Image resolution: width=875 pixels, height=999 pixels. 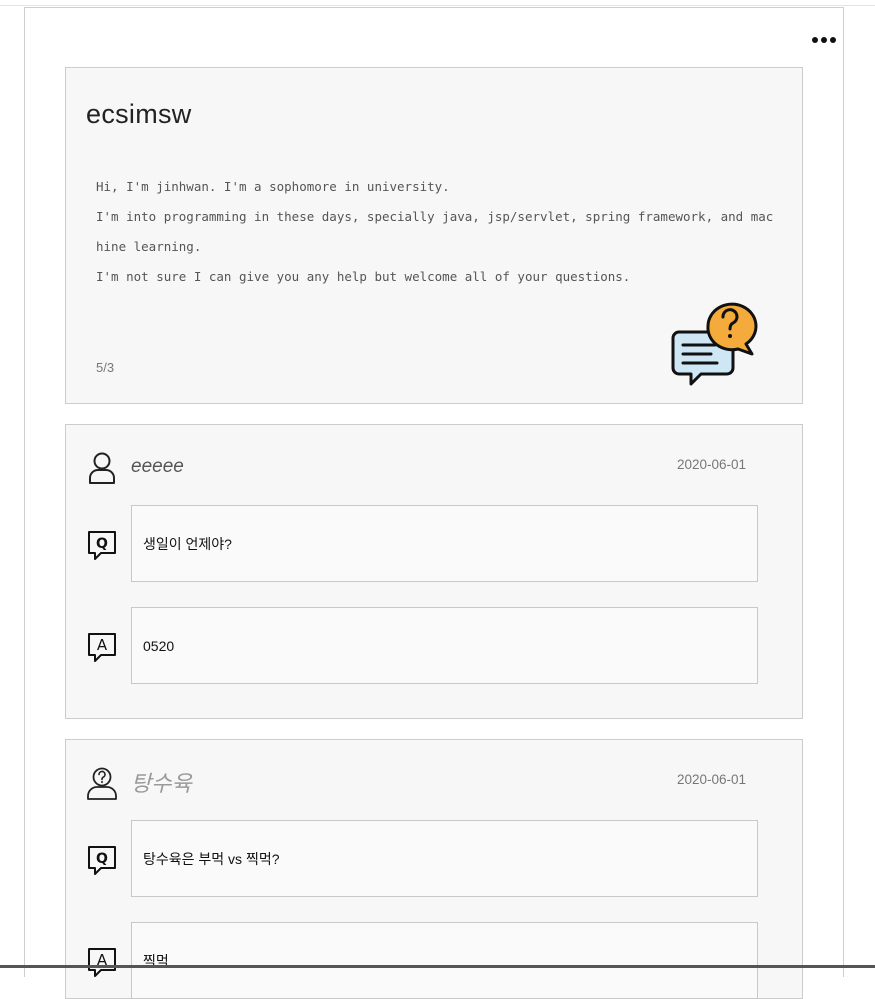 What do you see at coordinates (825, 40) in the screenshot?
I see `more-options-icon` at bounding box center [825, 40].